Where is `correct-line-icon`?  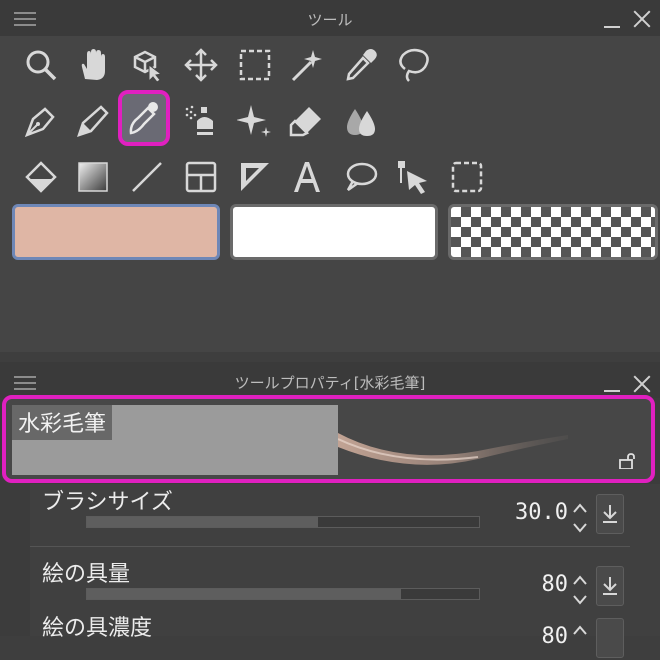 correct-line-icon is located at coordinates (413, 177).